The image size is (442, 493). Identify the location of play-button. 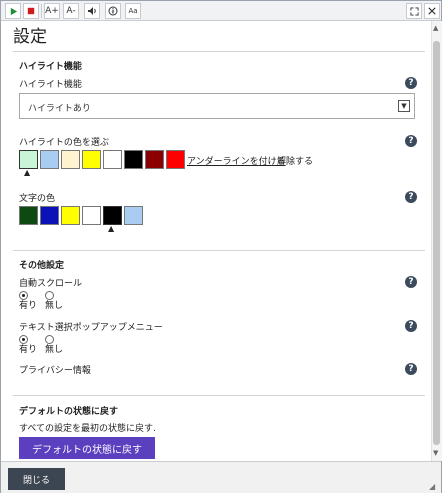
(13, 11).